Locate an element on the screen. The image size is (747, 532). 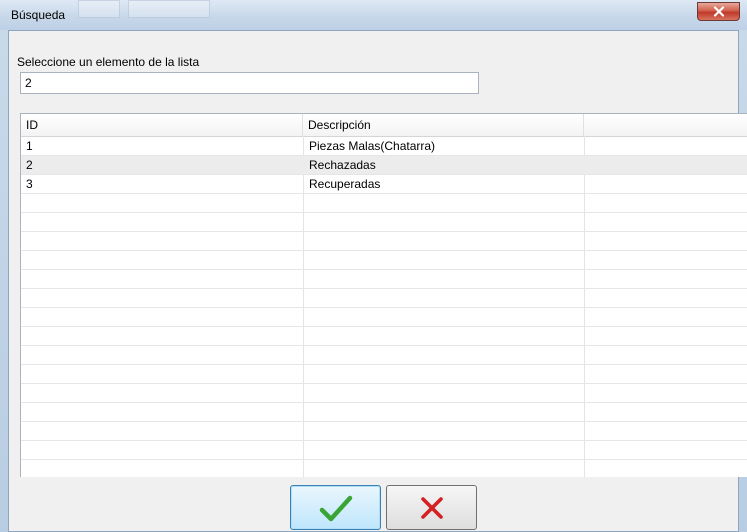
table-row: 1 Piezas Malas(Chatarra) is located at coordinates (384, 146).